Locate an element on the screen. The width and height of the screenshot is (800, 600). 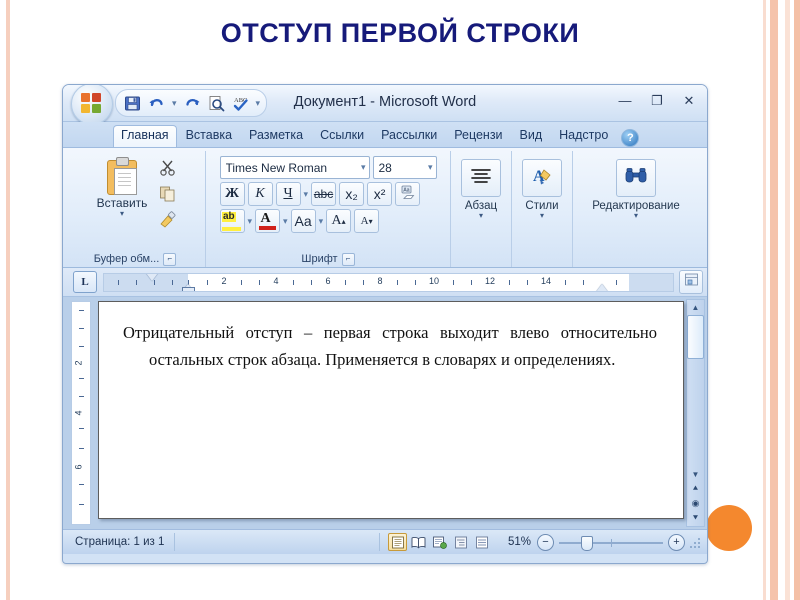
change-case-chevron-down-icon: ▾ is located at coordinates (321, 221).